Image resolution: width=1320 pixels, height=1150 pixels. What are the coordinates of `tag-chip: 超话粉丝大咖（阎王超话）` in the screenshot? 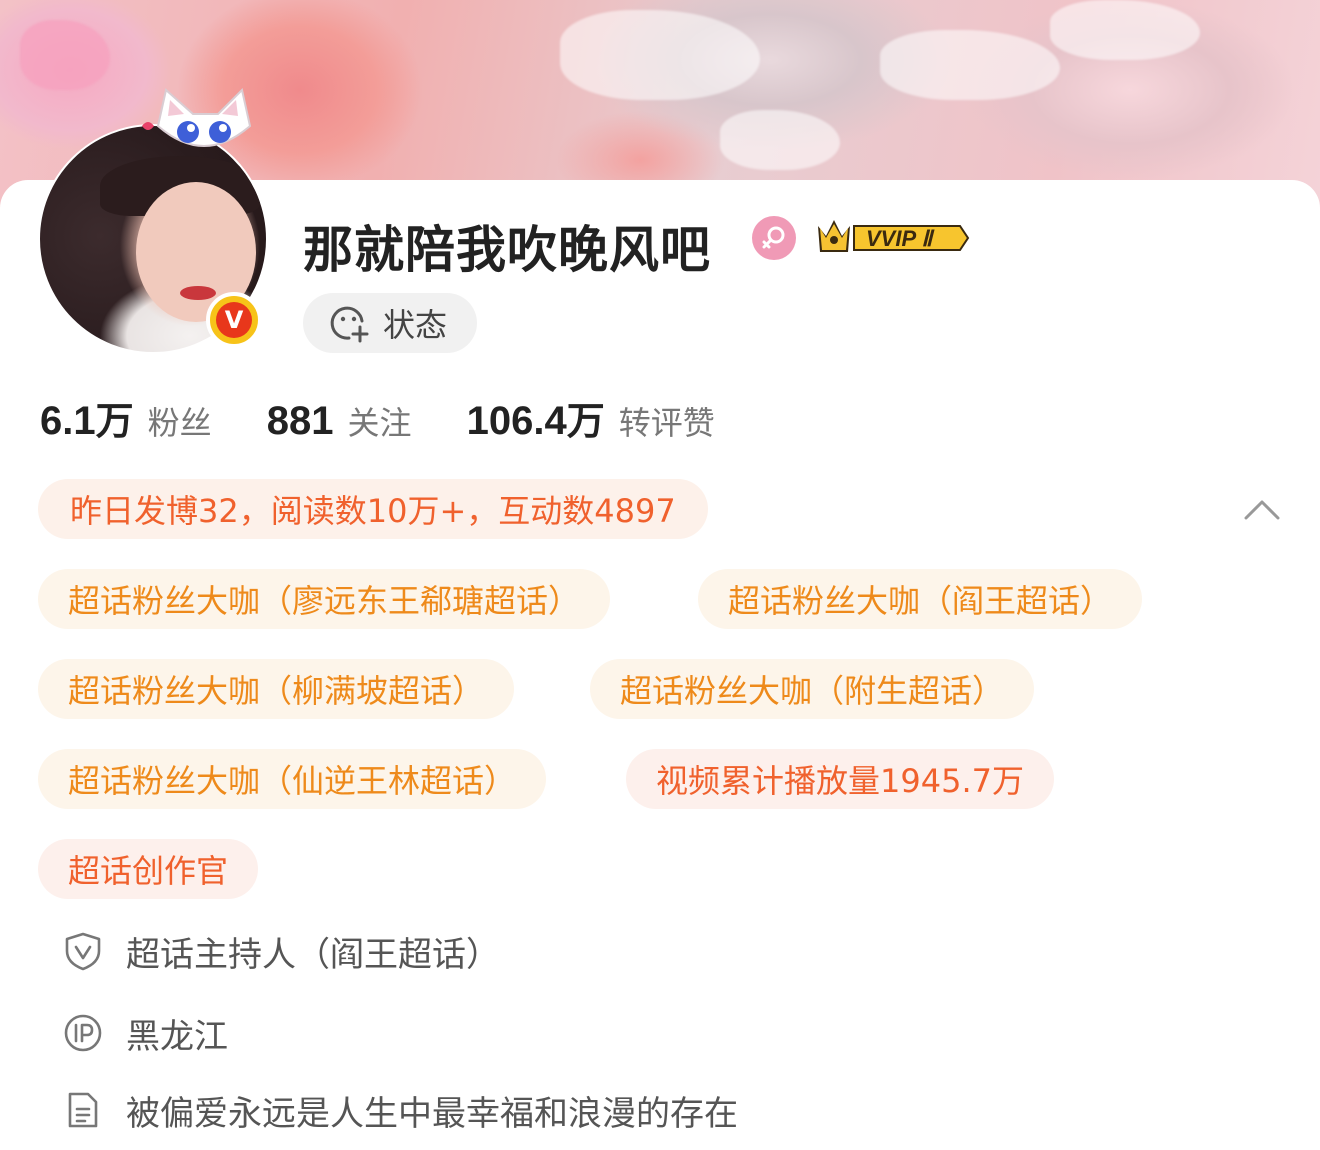 It's located at (920, 599).